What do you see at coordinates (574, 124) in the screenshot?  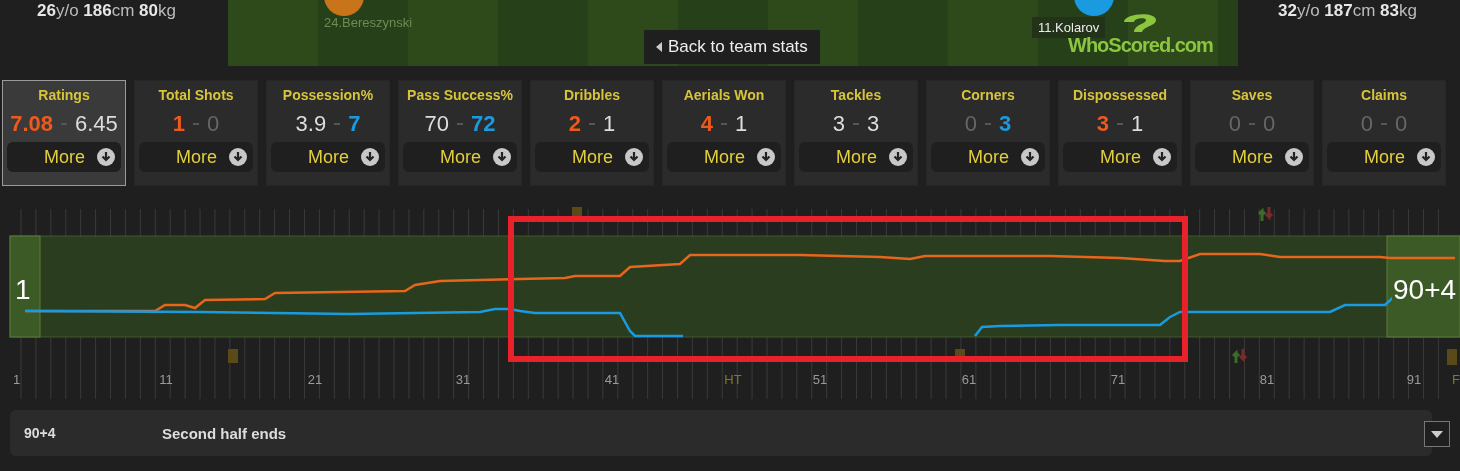 I see `stat-value: 2` at bounding box center [574, 124].